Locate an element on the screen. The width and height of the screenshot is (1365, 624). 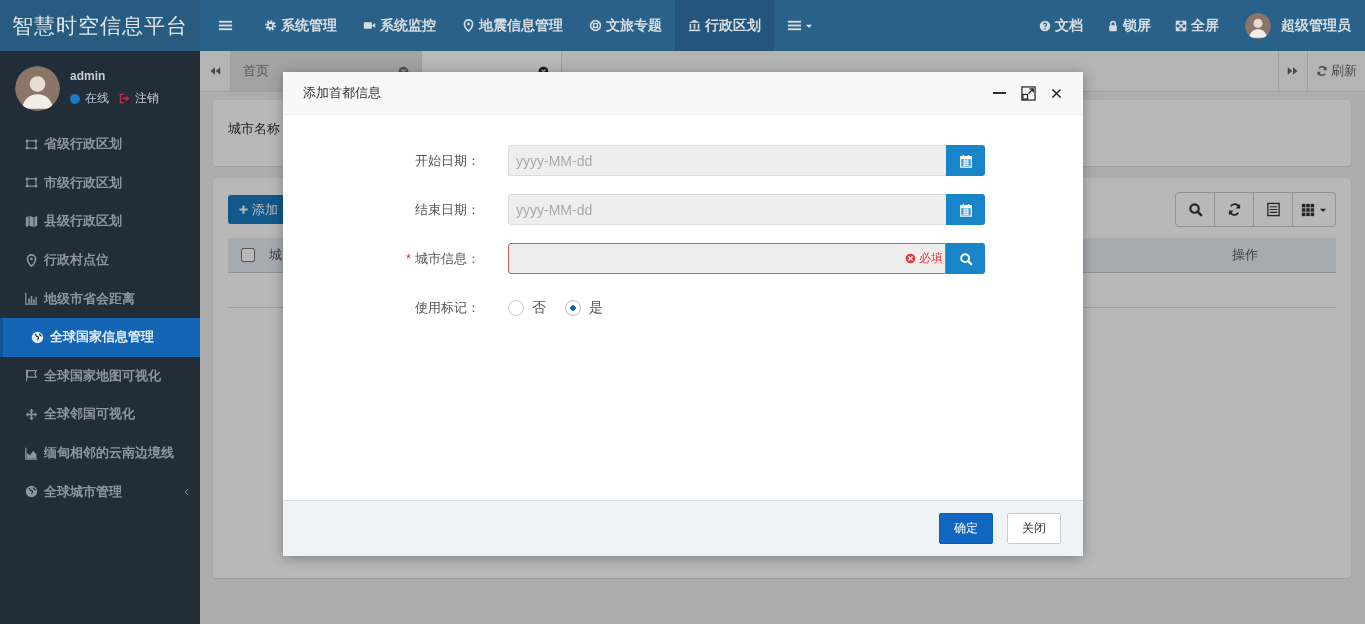
sidebar-item: 缅甸相邻的云南边境线 is located at coordinates (100, 453).